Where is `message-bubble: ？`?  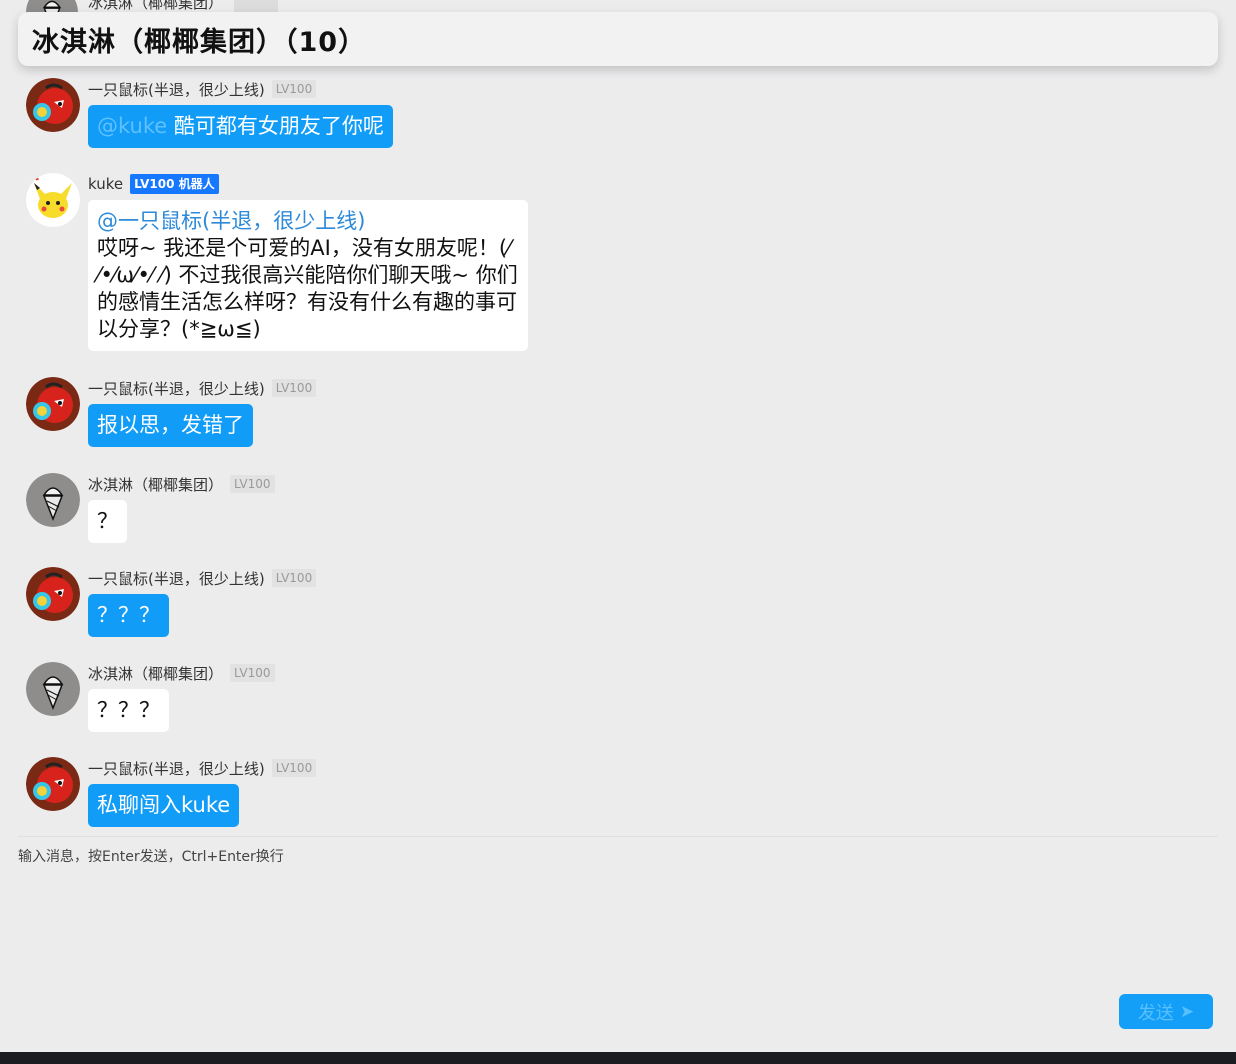 message-bubble: ？ is located at coordinates (107, 521).